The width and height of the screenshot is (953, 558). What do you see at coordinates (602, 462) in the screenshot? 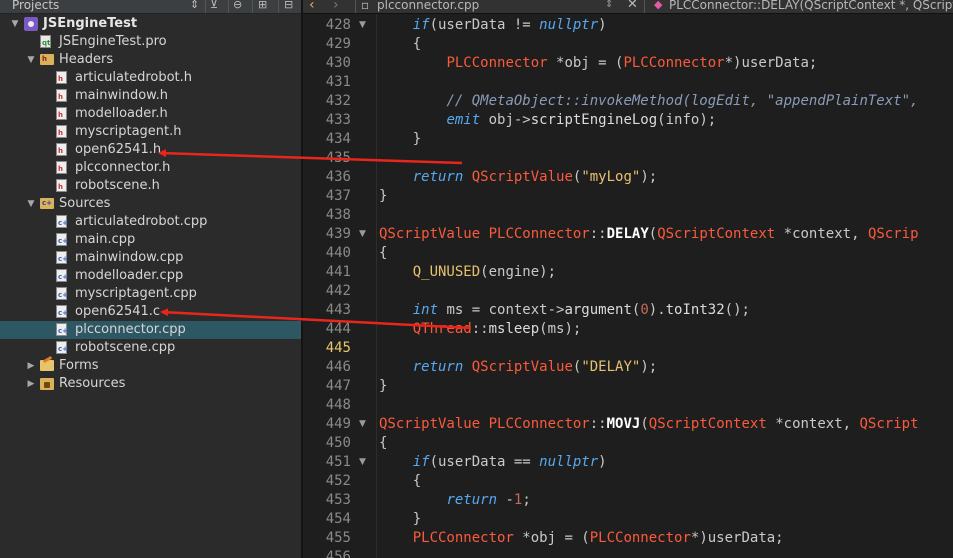
I see `code-token: )` at bounding box center [602, 462].